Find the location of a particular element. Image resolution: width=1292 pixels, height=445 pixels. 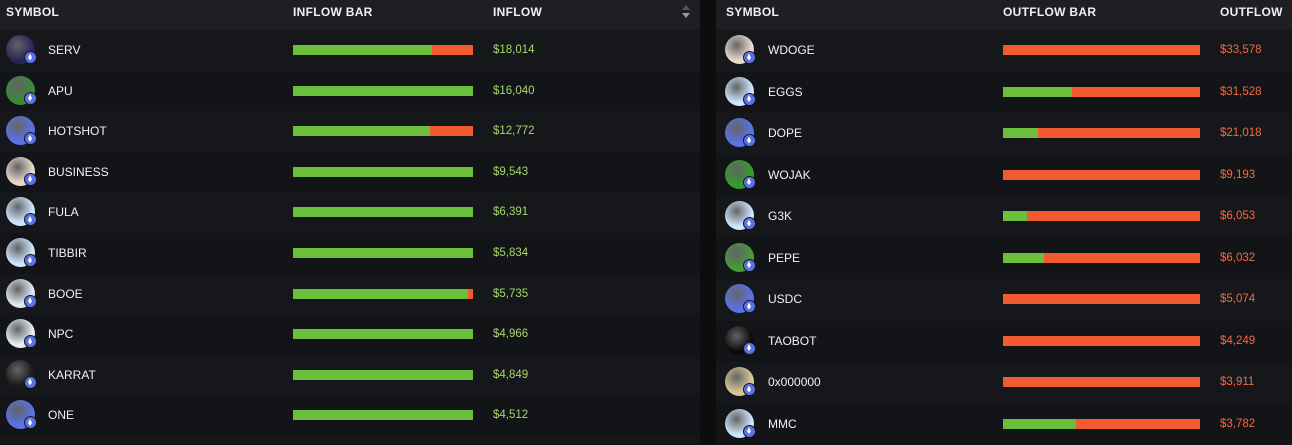

token-symbol: PEPE is located at coordinates (784, 258).